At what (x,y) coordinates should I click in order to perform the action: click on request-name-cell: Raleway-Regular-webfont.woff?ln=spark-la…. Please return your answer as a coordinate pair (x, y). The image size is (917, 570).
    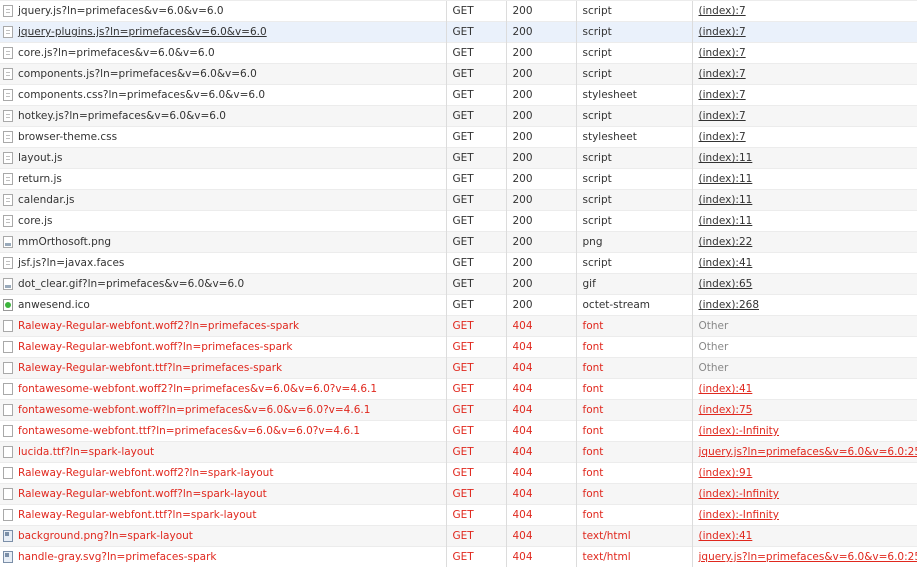
    Looking at the image, I should click on (223, 494).